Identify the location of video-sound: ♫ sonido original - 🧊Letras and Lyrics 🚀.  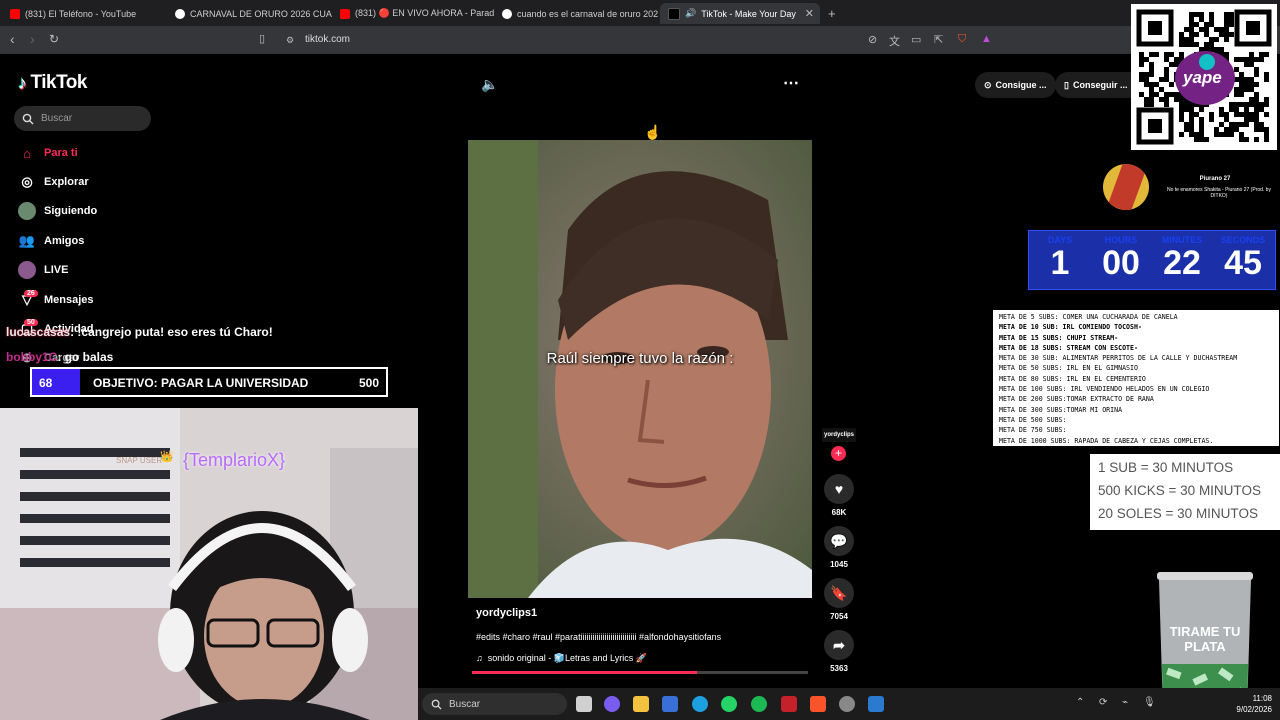
(561, 658).